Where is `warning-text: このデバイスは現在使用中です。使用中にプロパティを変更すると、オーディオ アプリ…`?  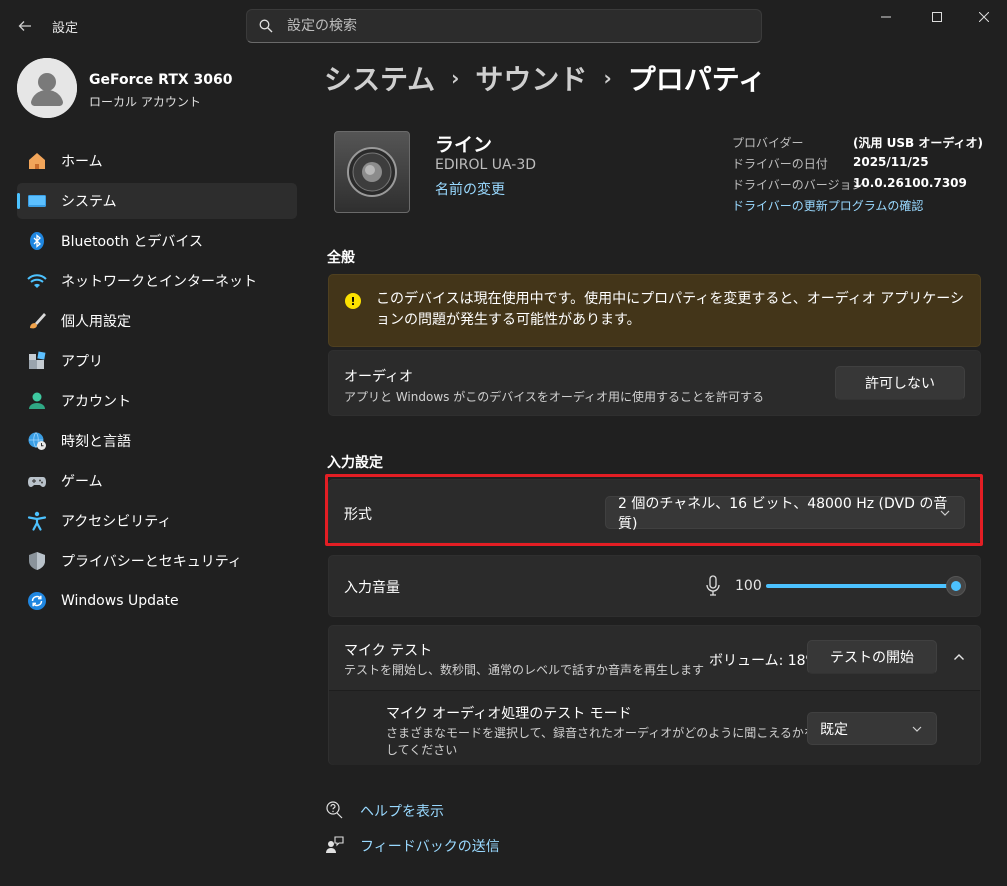 warning-text: このデバイスは現在使用中です。使用中にプロパティを変更すると、オーディオ アプリ… is located at coordinates (670, 309).